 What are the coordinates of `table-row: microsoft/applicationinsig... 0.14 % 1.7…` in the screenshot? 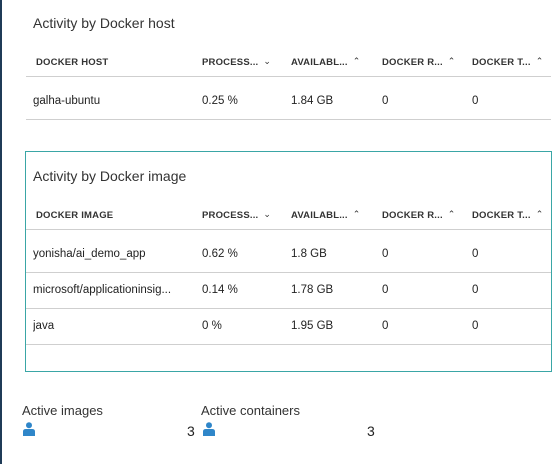 It's located at (288, 291).